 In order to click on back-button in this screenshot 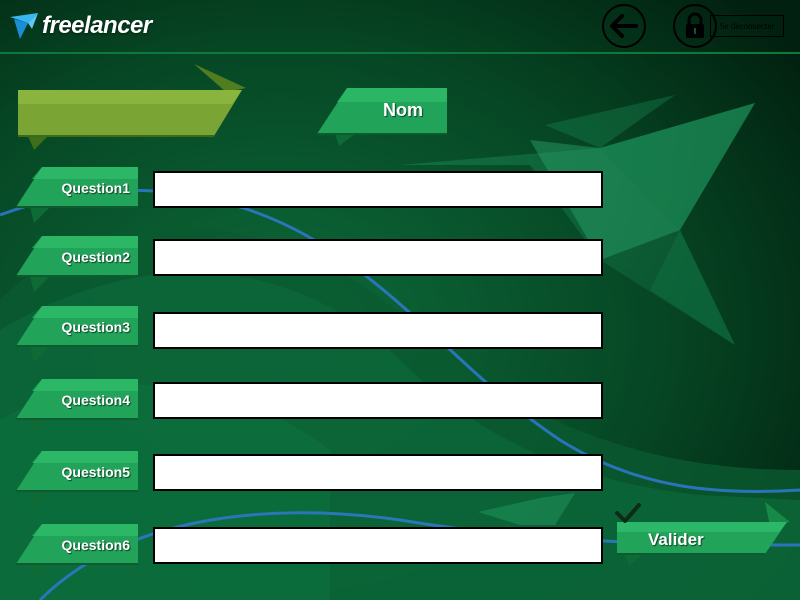, I will do `click(624, 26)`.